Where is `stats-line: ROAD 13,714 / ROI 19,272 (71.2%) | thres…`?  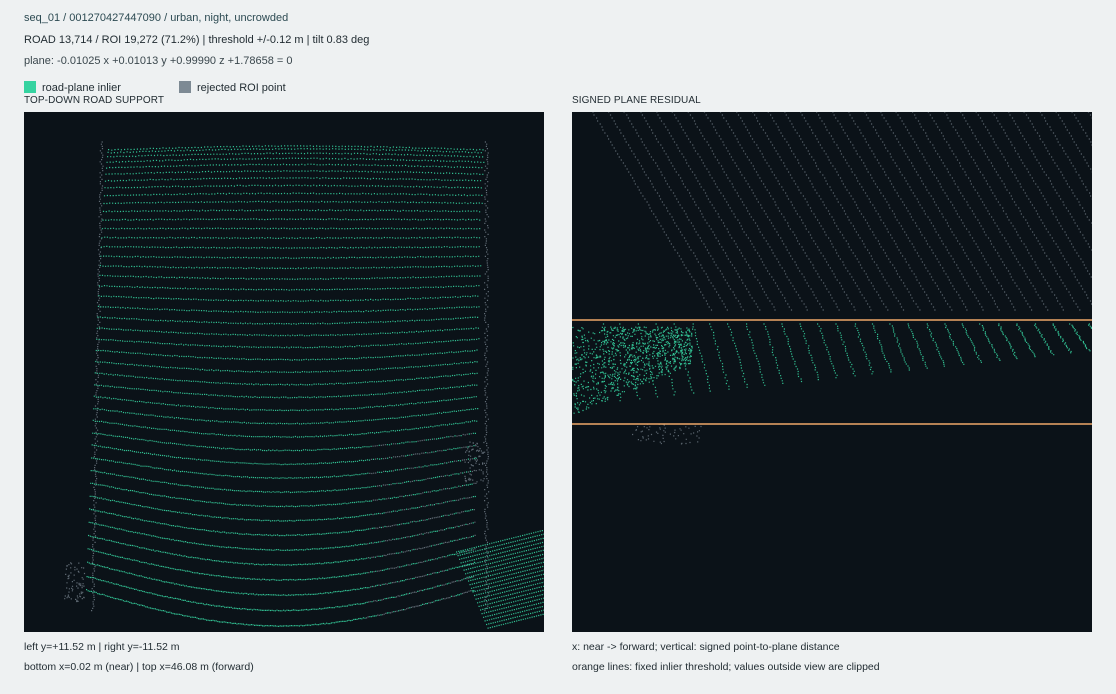
stats-line: ROAD 13,714 / ROI 19,272 (71.2%) | thres… is located at coordinates (197, 40).